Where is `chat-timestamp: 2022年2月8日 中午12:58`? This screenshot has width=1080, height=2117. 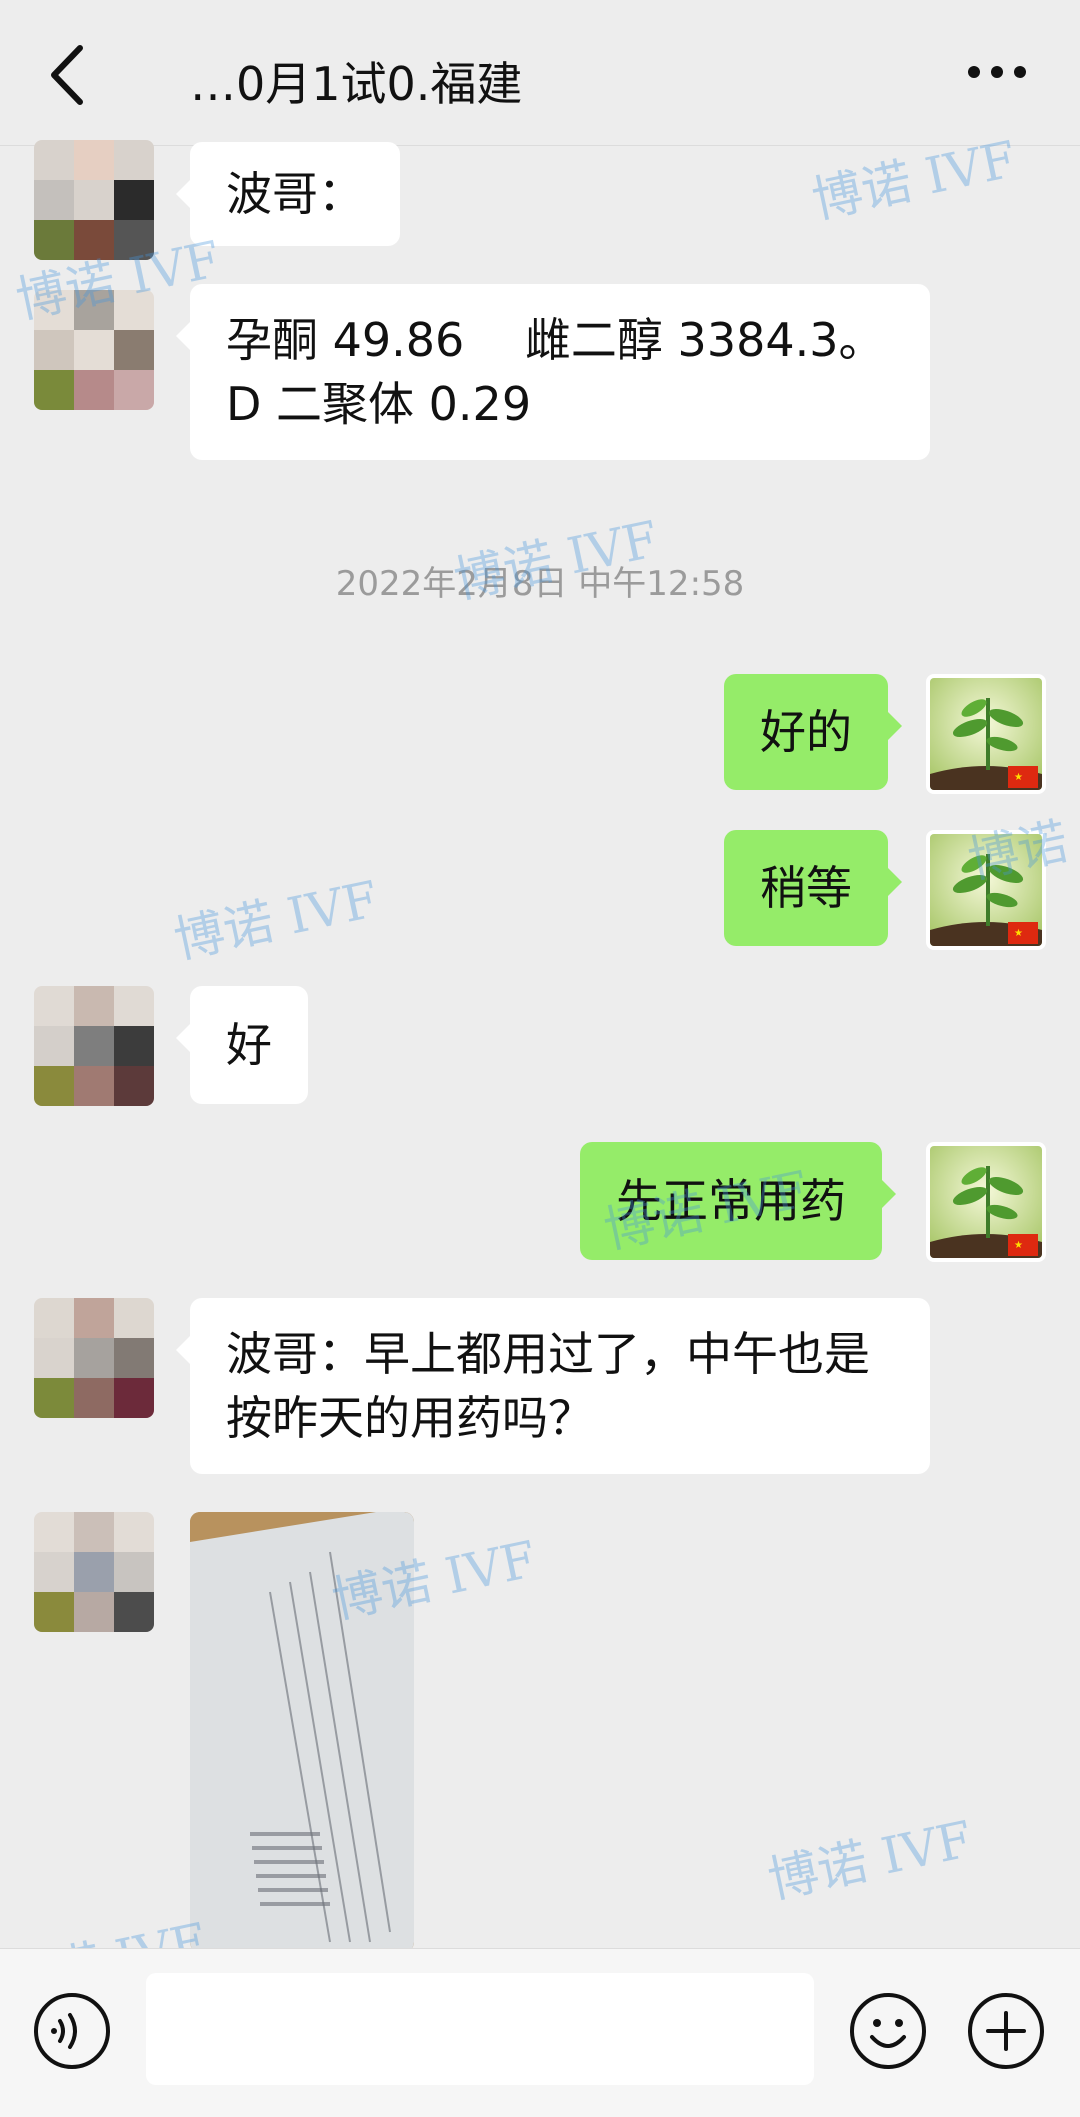 chat-timestamp: 2022年2月8日 中午12:58 is located at coordinates (540, 584).